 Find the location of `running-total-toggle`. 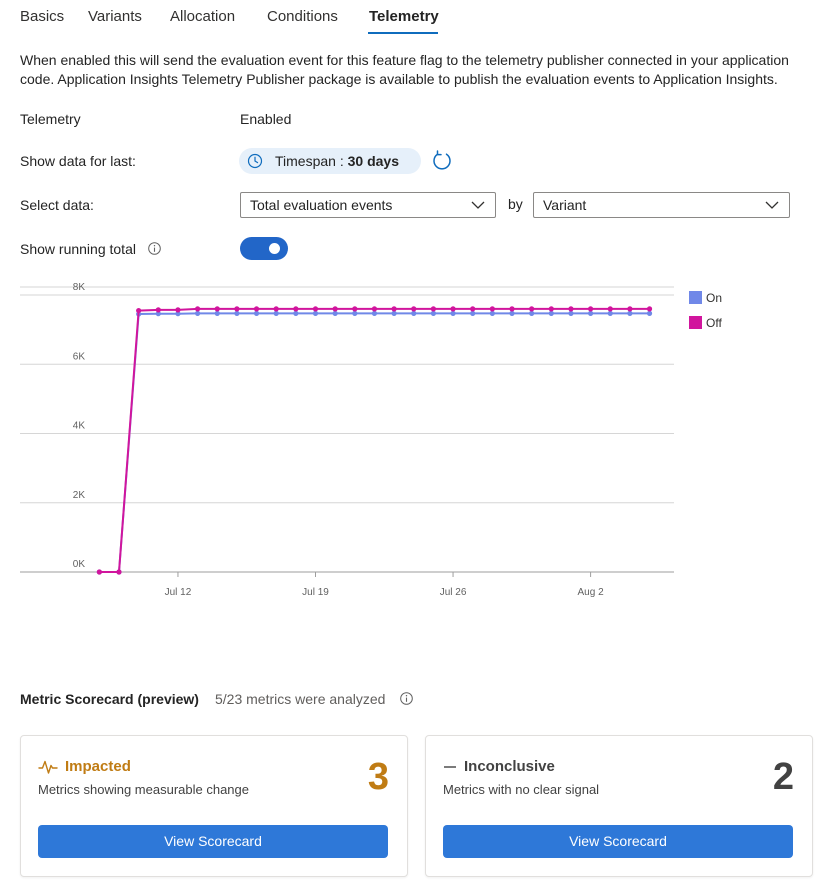

running-total-toggle is located at coordinates (264, 248).